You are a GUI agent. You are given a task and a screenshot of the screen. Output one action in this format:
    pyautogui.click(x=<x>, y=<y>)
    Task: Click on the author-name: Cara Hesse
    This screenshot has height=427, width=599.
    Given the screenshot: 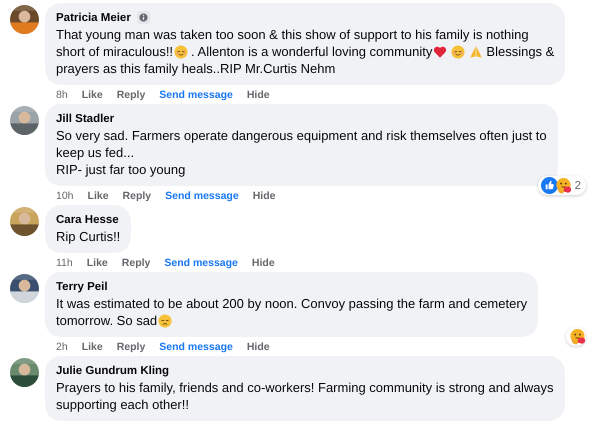 What is the action you would take?
    pyautogui.click(x=87, y=220)
    